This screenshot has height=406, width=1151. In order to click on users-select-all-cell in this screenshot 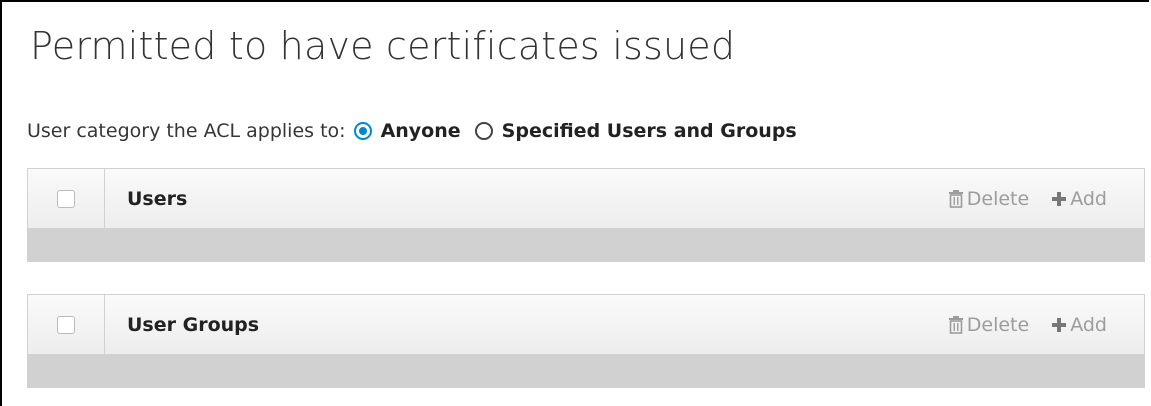, I will do `click(66, 198)`.